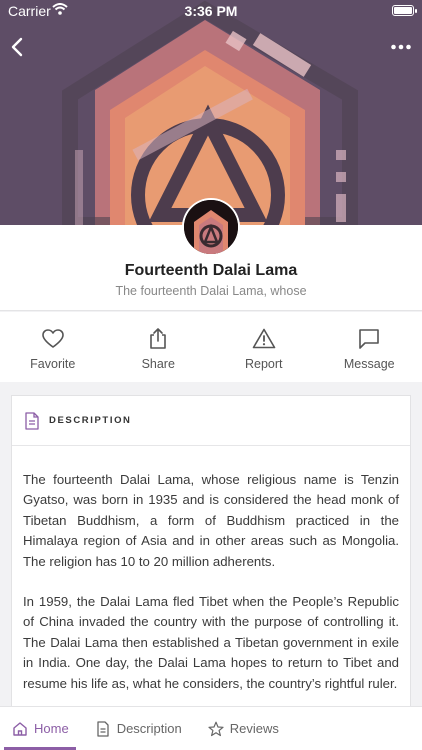  Describe the element at coordinates (211, 291) in the screenshot. I see `profile-subtitle: The fourteenth Dalai Lama, whose` at that location.